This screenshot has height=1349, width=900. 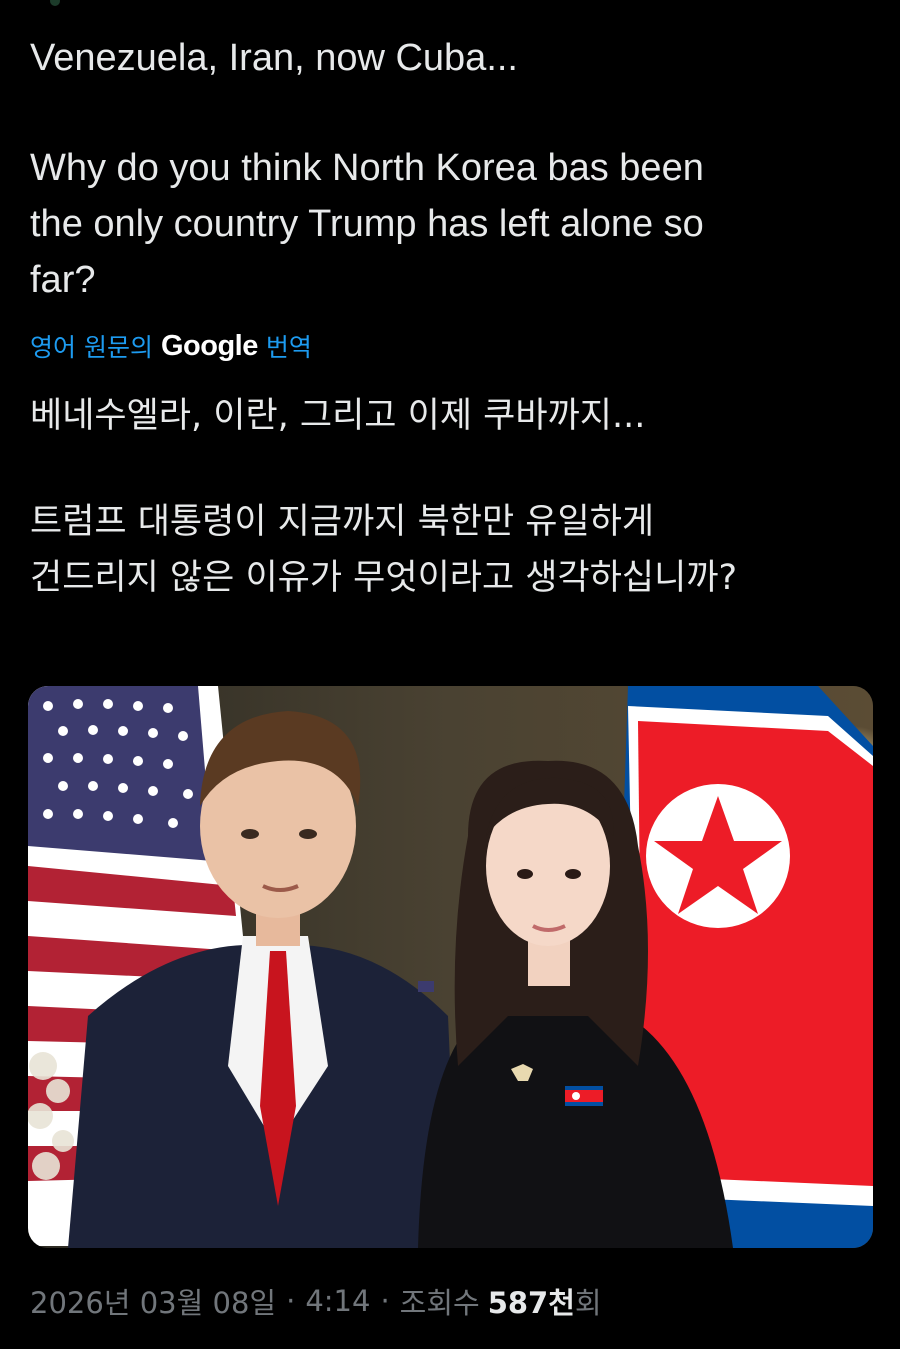 What do you see at coordinates (80, 4) in the screenshot?
I see `avatar-edge` at bounding box center [80, 4].